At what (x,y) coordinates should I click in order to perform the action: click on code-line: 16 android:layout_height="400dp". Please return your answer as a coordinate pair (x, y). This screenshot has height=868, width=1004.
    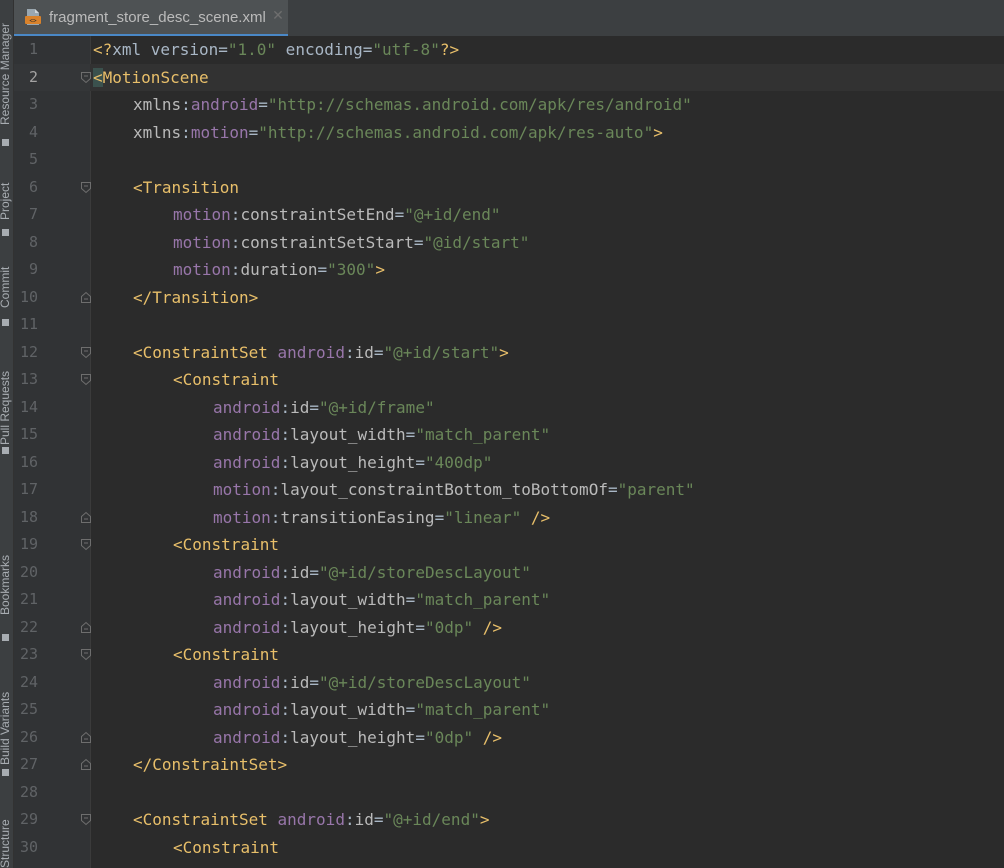
    Looking at the image, I should click on (509, 463).